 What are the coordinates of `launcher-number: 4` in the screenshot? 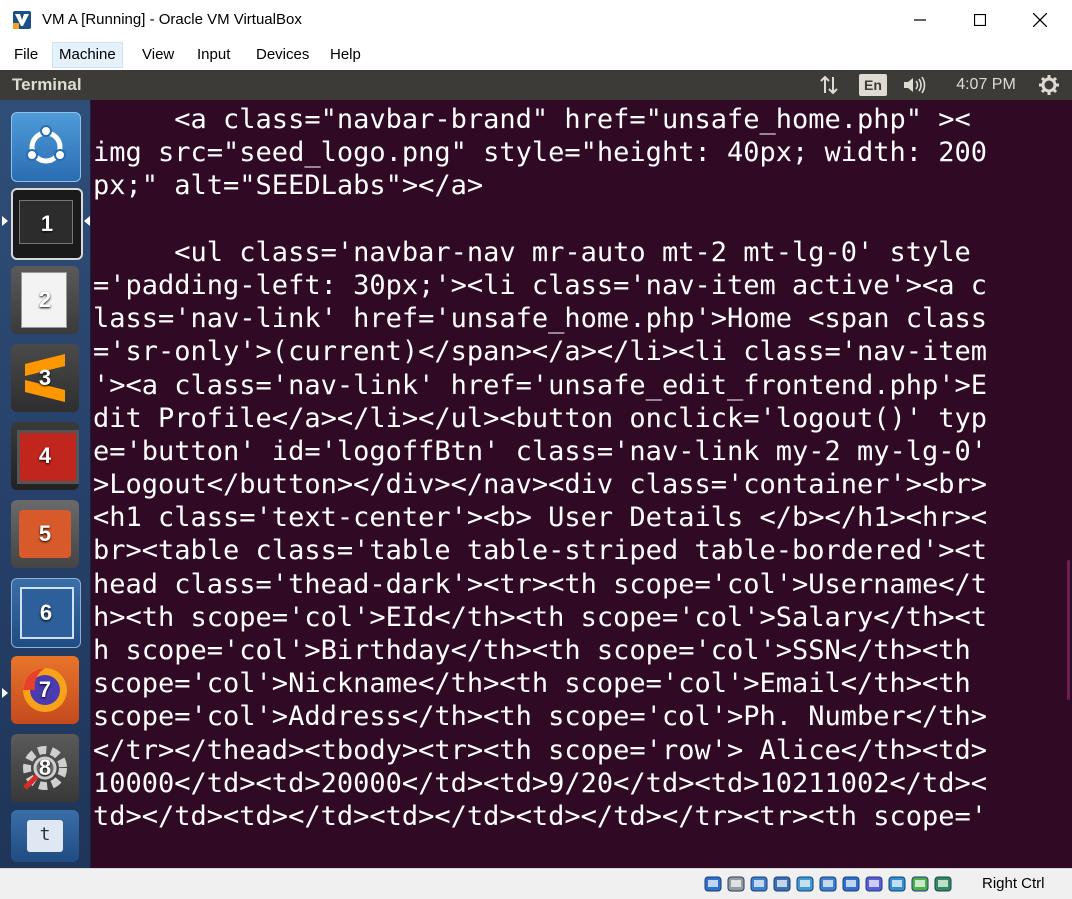 It's located at (45, 455).